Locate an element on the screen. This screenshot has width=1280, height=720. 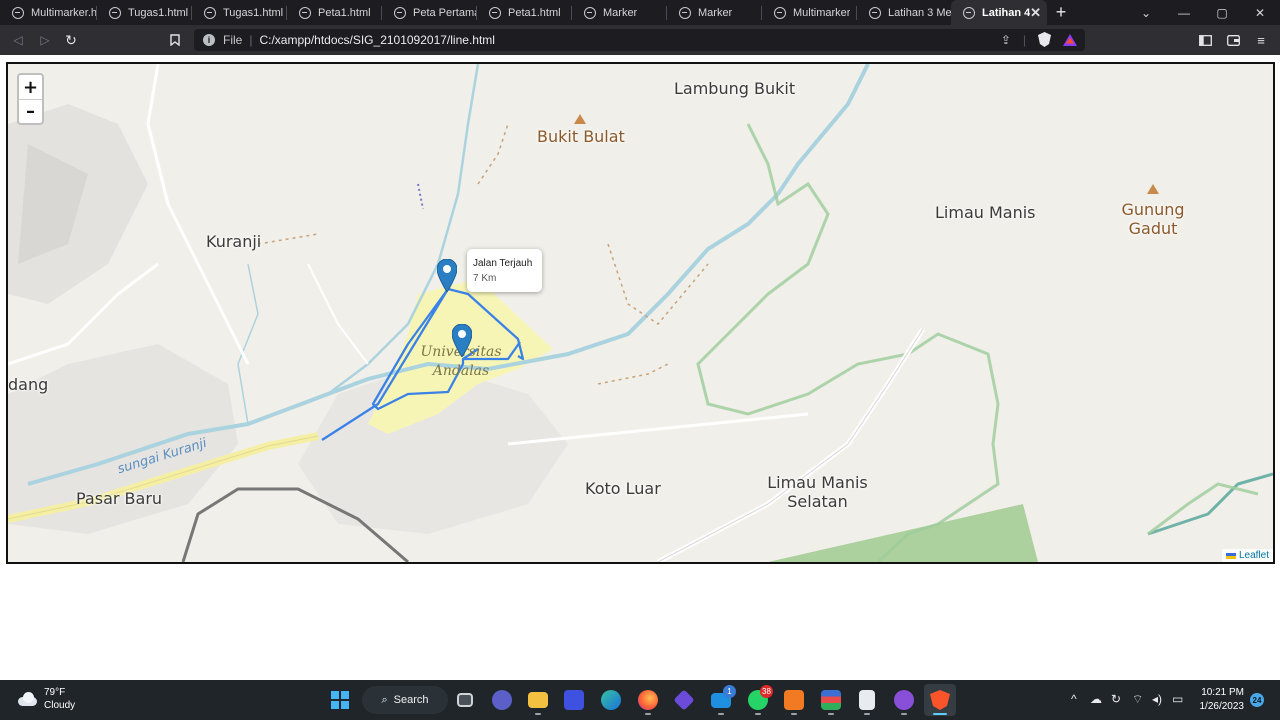
zoom-in-button: + is located at coordinates (30, 87).